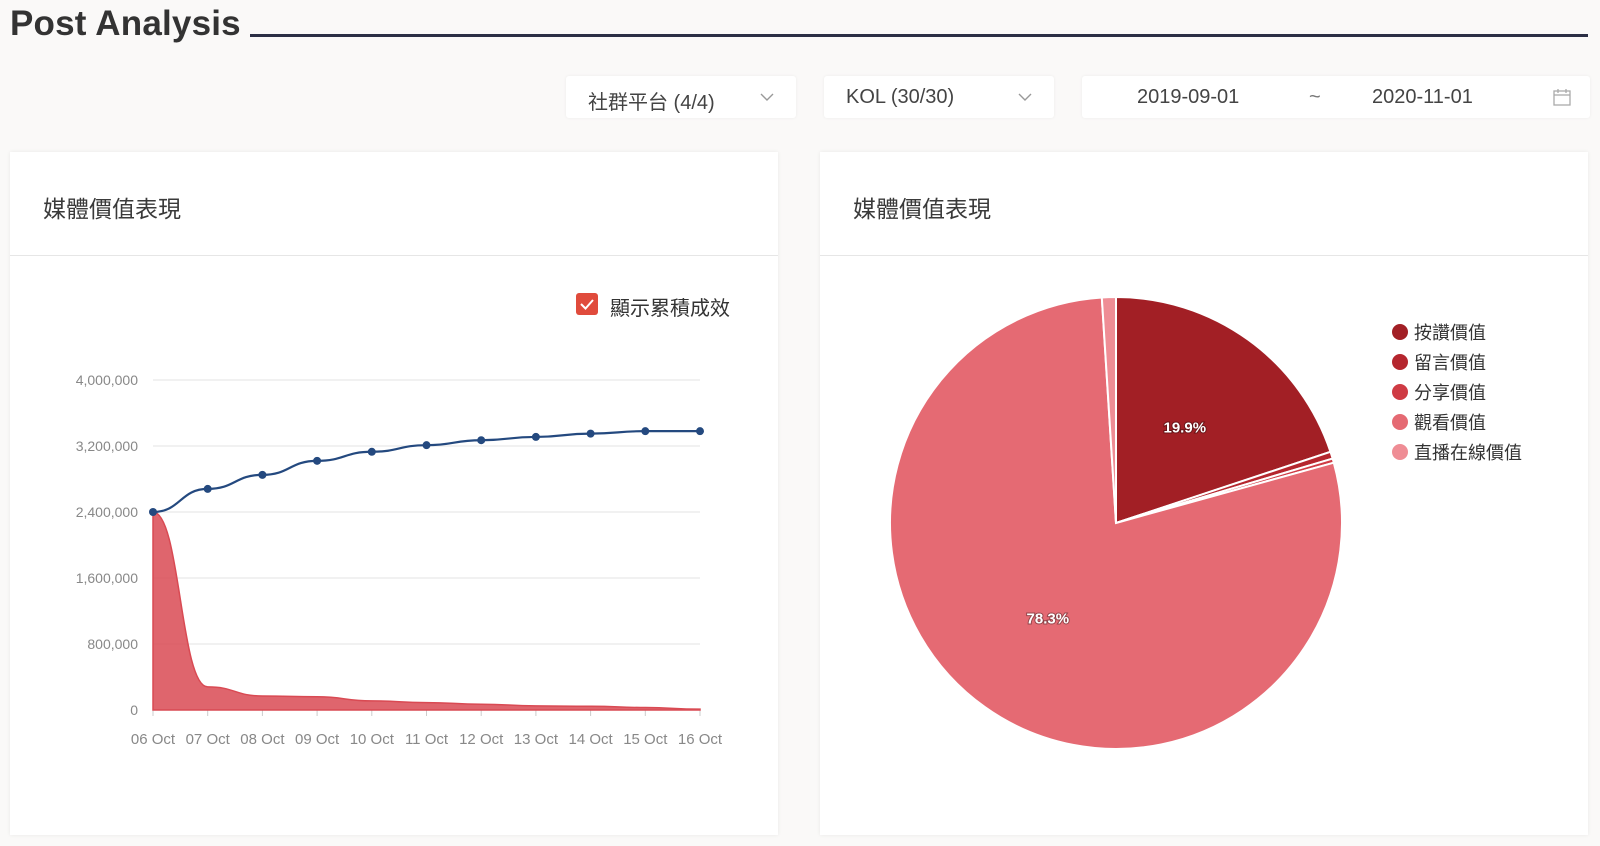 This screenshot has width=1600, height=846. What do you see at coordinates (107, 380) in the screenshot?
I see `y-tick-label: 4,000,000` at bounding box center [107, 380].